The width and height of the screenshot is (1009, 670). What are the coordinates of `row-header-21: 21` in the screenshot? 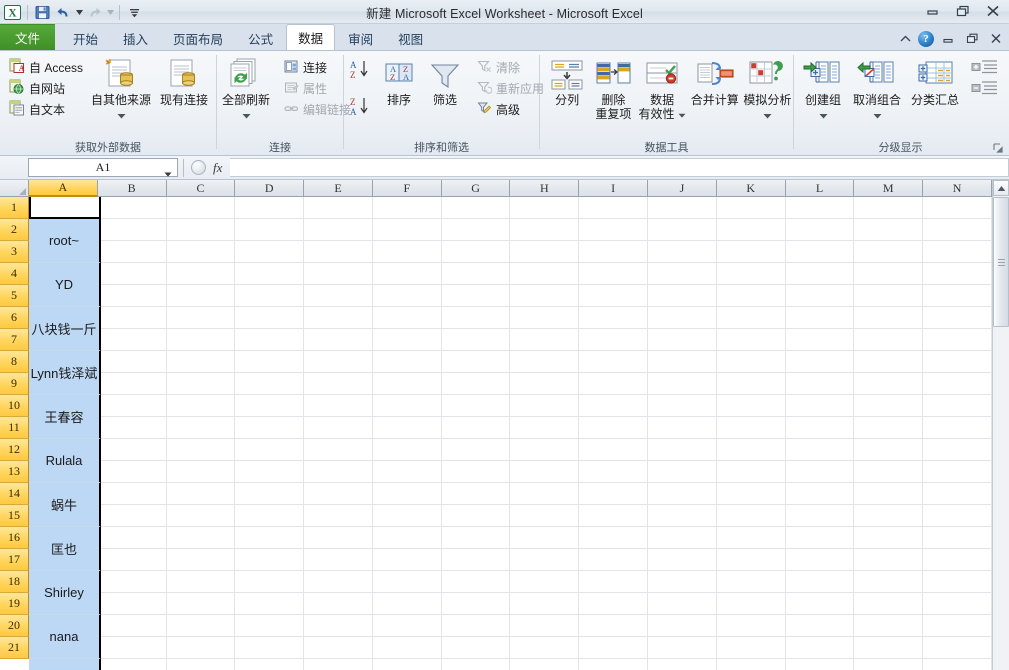 It's located at (14, 648).